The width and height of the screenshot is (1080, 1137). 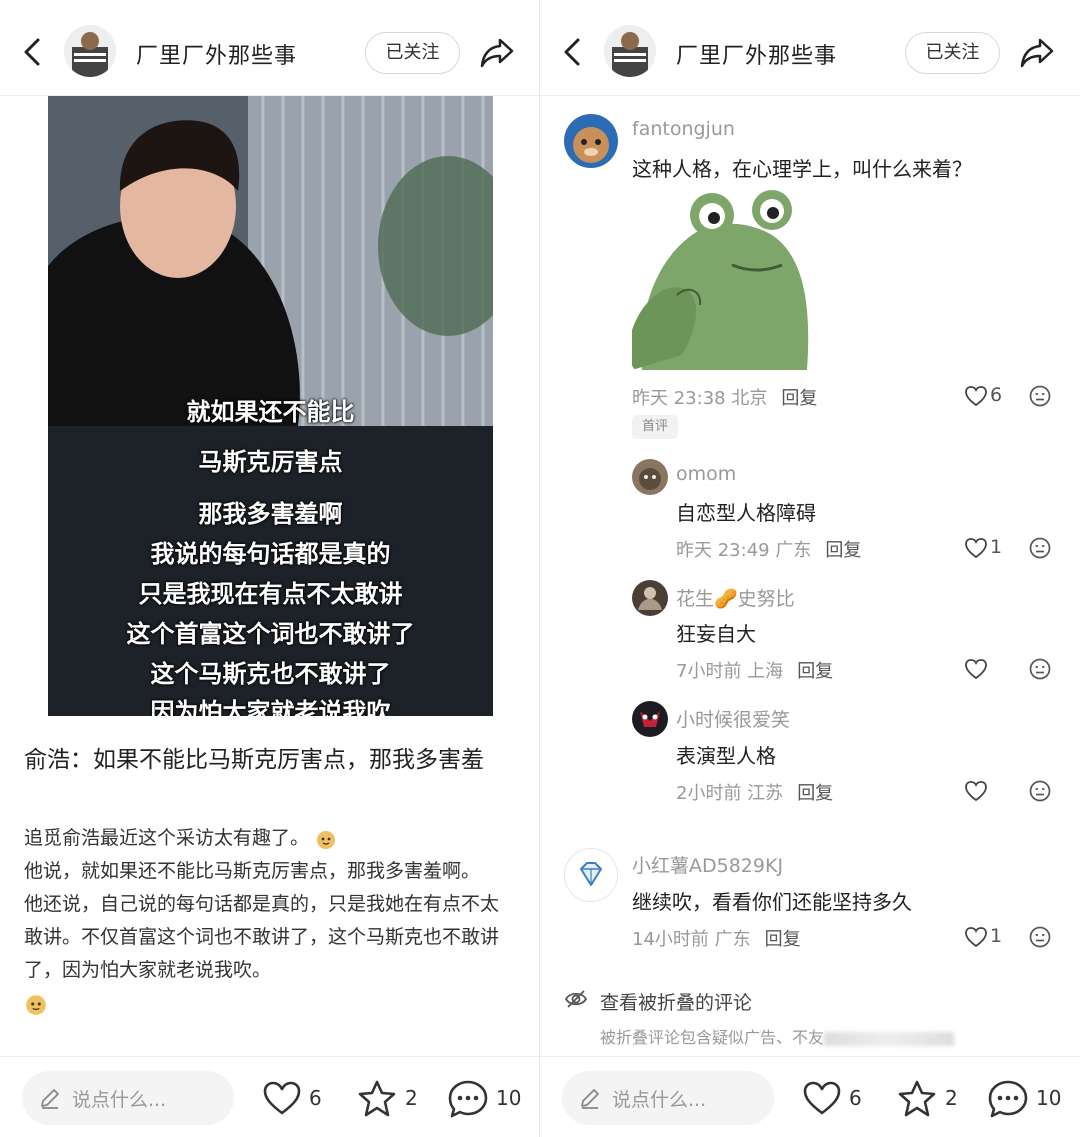 What do you see at coordinates (802, 169) in the screenshot?
I see `comment-text: 这种人格，在心理学上，叫什么来着？` at bounding box center [802, 169].